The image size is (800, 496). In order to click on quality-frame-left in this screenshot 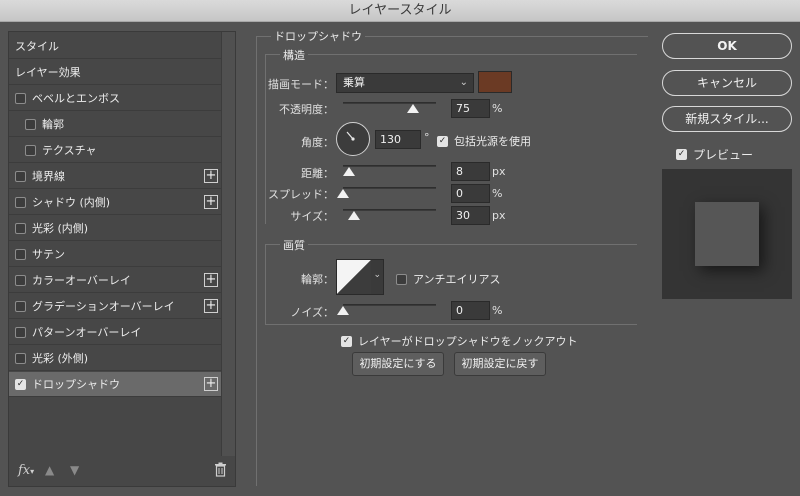, I will do `click(265, 284)`.